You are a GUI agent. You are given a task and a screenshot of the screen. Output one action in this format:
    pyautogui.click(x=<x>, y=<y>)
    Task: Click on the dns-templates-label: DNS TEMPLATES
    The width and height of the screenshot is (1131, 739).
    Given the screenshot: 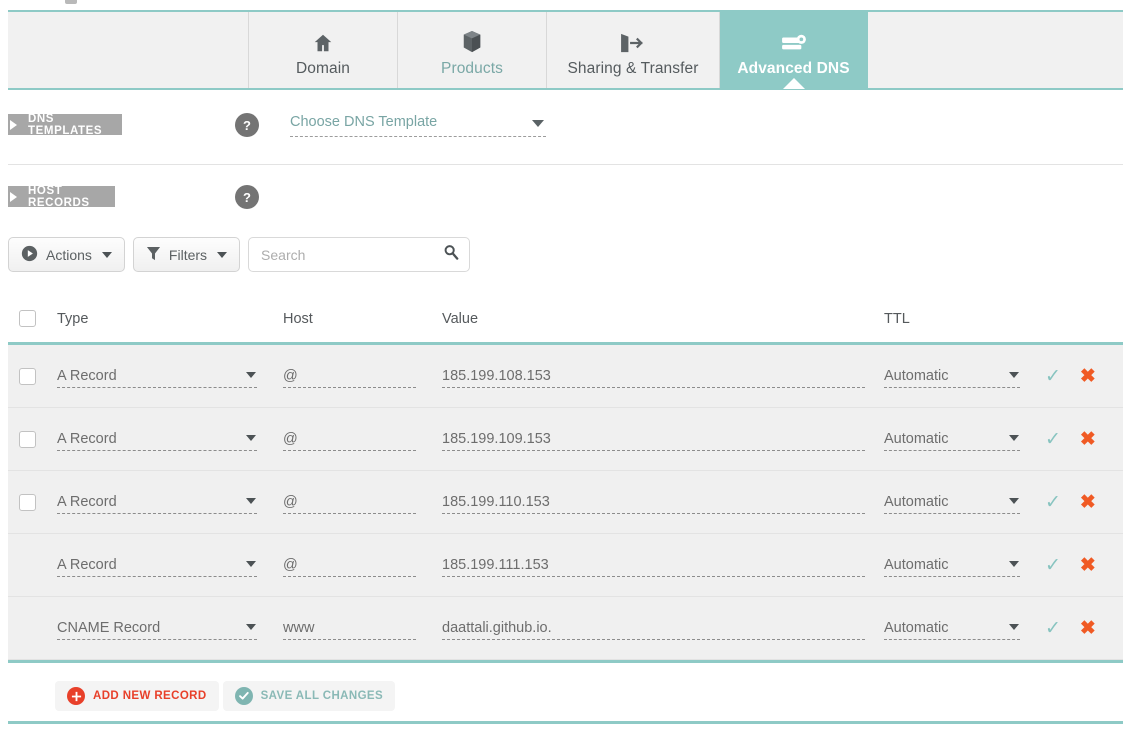 What is the action you would take?
    pyautogui.click(x=65, y=124)
    